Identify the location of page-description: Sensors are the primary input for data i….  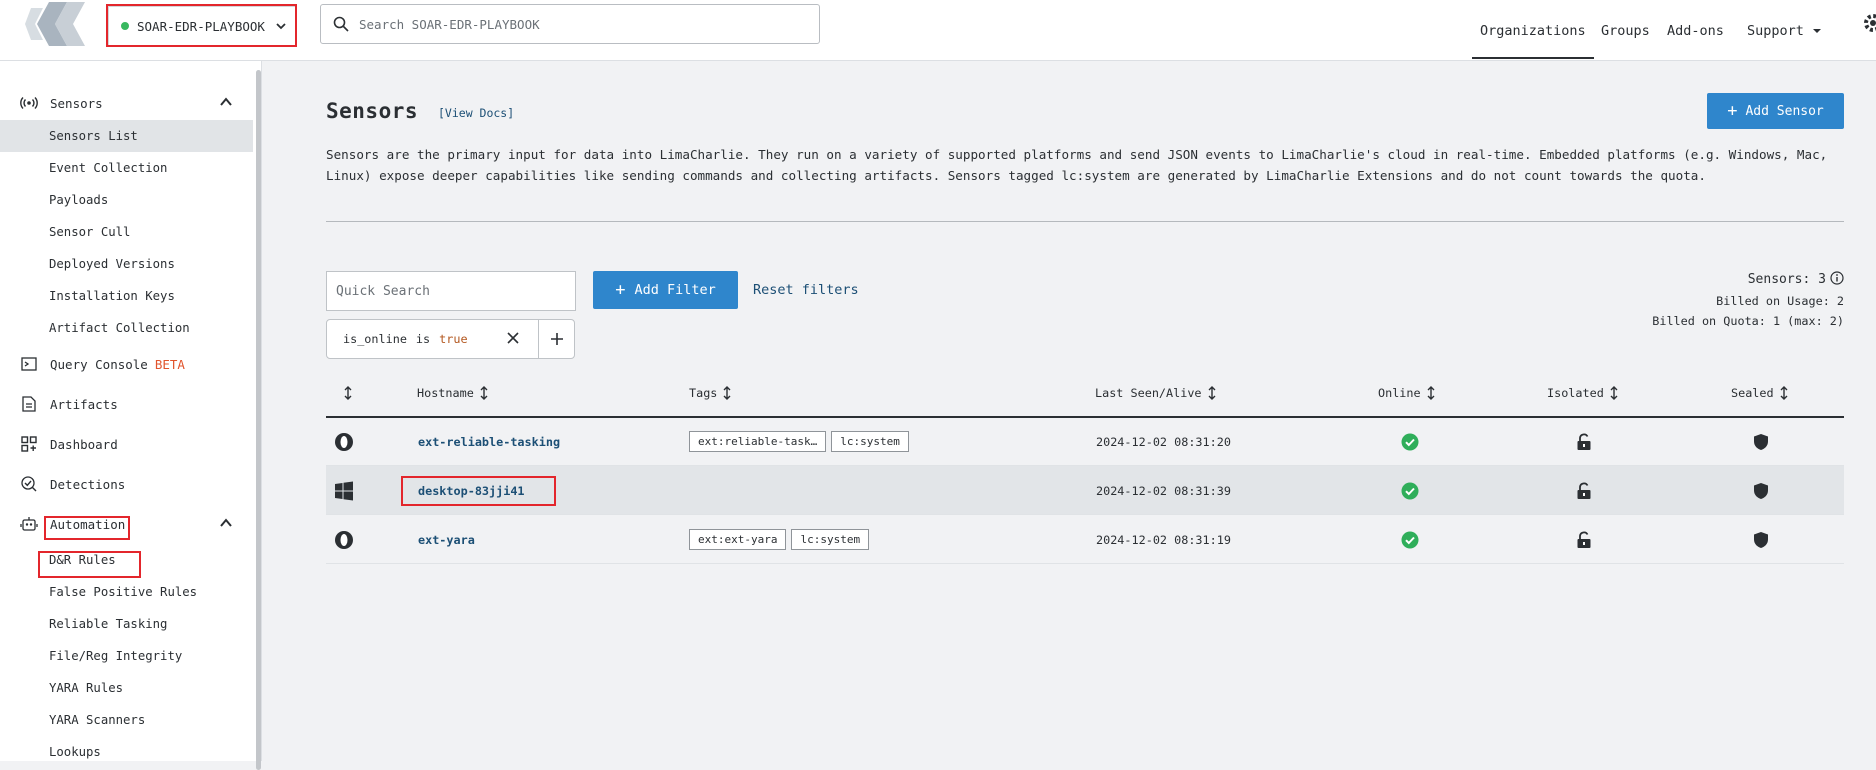
(1077, 165).